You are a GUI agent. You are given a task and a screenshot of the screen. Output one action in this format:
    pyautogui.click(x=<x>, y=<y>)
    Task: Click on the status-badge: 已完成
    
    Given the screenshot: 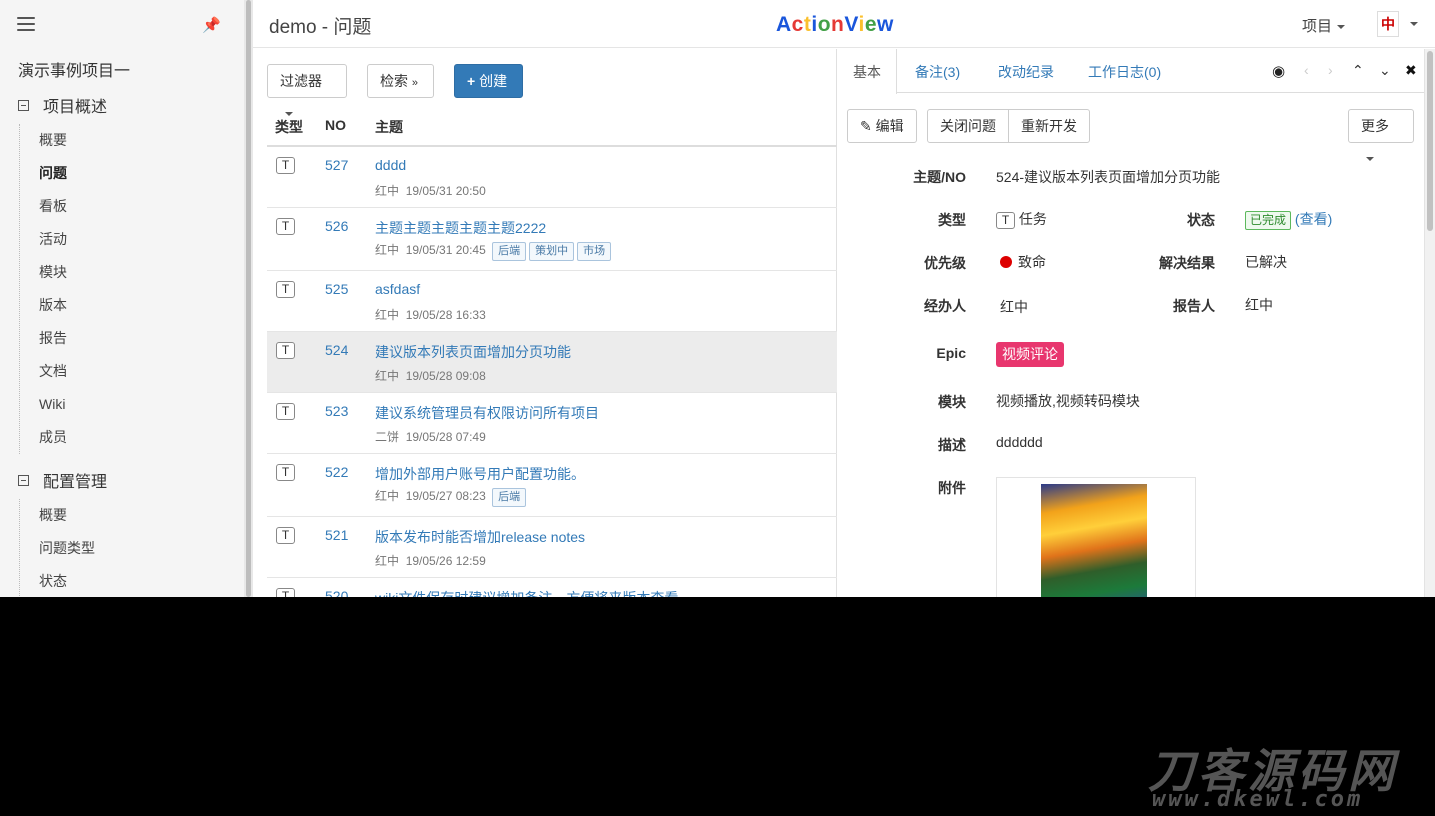 What is the action you would take?
    pyautogui.click(x=1268, y=220)
    